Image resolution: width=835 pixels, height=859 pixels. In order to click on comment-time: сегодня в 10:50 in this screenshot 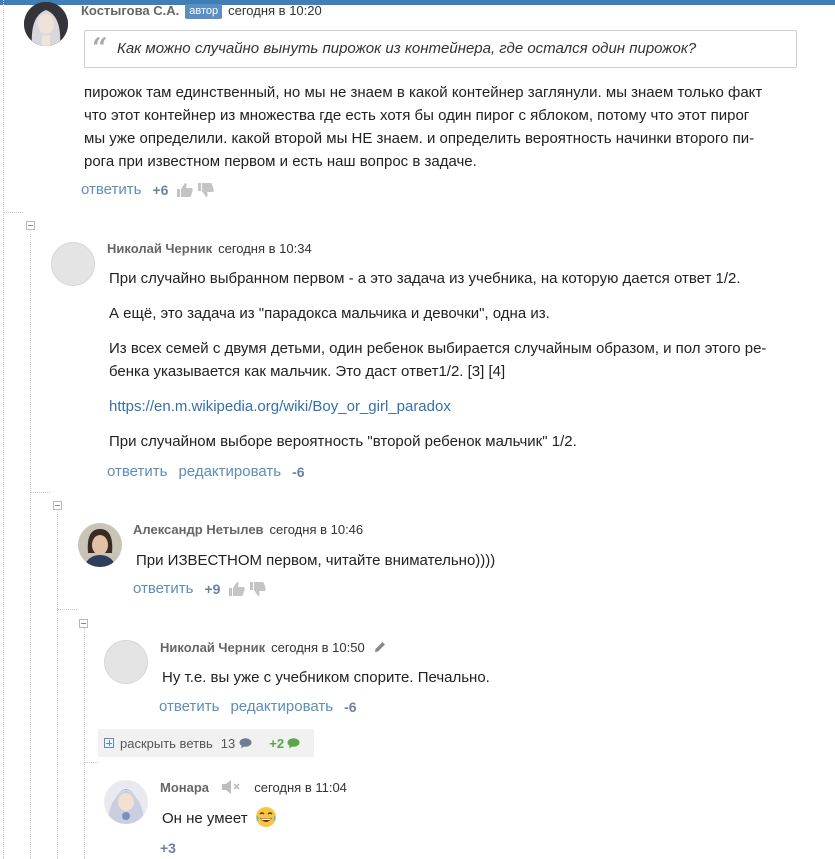, I will do `click(318, 647)`.